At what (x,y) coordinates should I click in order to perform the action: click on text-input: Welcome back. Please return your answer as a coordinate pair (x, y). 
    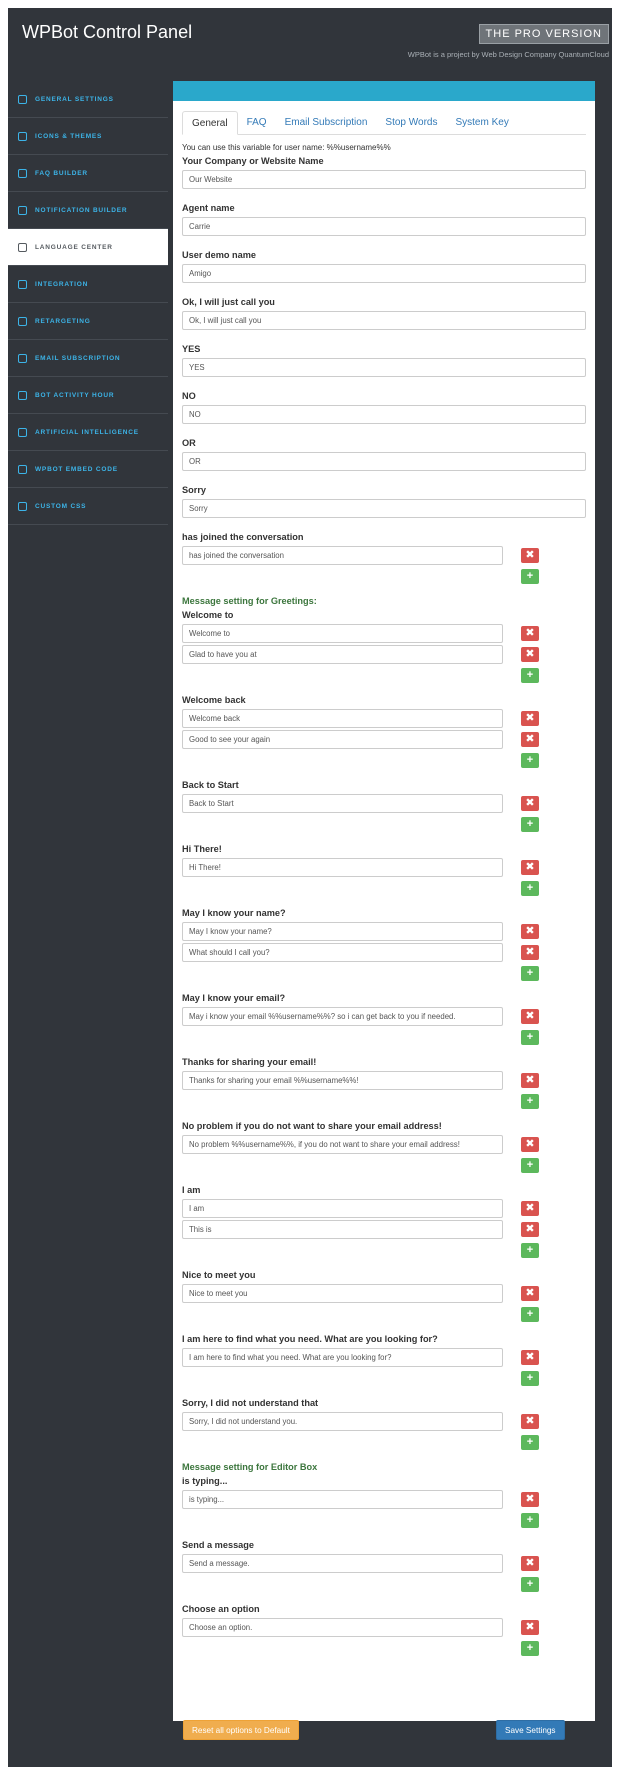
    Looking at the image, I should click on (342, 718).